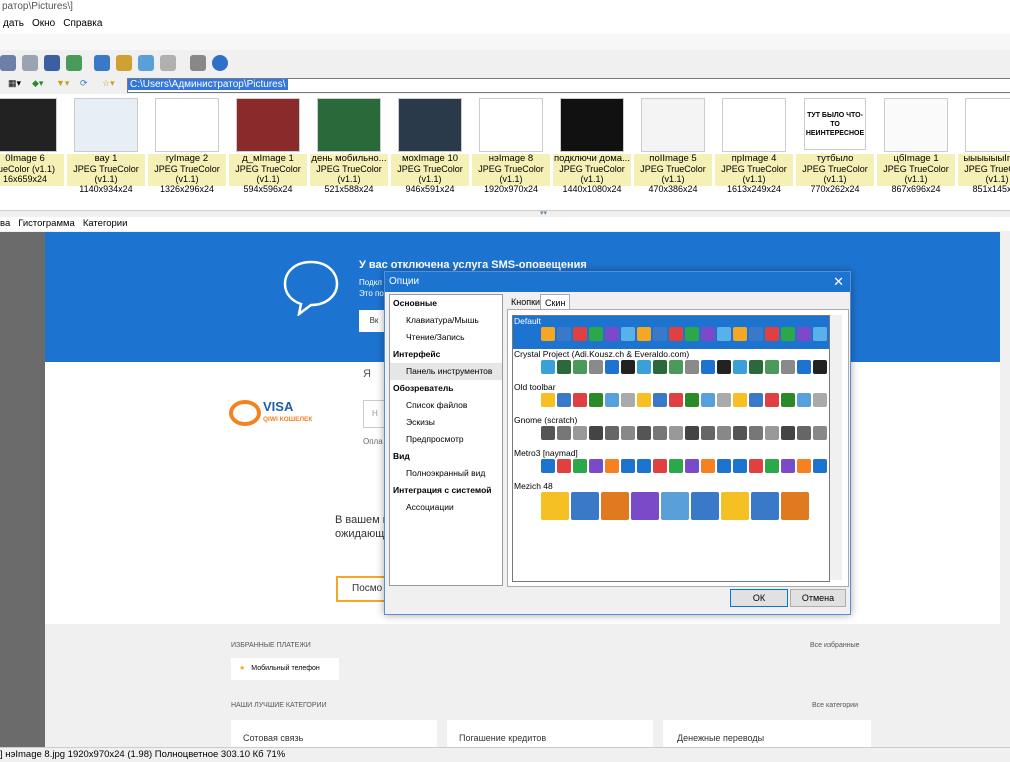 Image resolution: width=1010 pixels, height=762 pixels. What do you see at coordinates (525, 302) in the screenshot?
I see `tab-buttons: Кнопки` at bounding box center [525, 302].